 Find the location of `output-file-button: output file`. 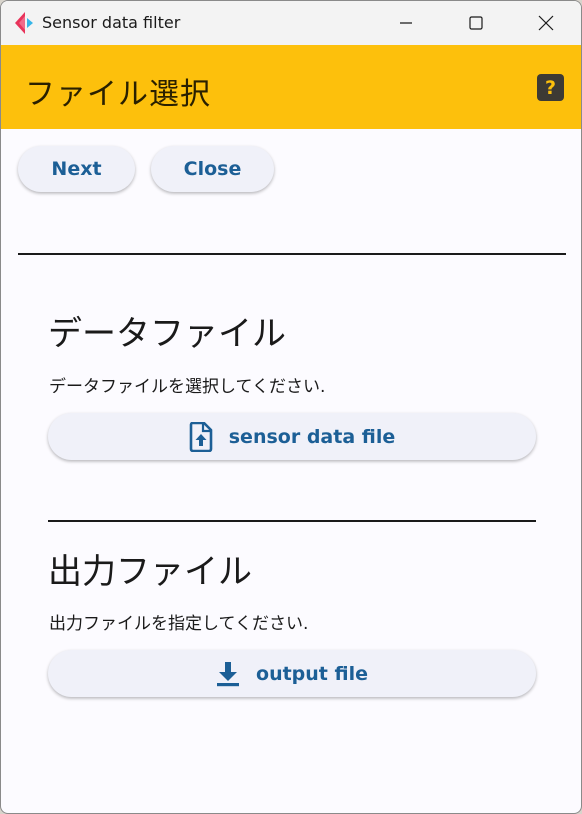

output-file-button: output file is located at coordinates (292, 673).